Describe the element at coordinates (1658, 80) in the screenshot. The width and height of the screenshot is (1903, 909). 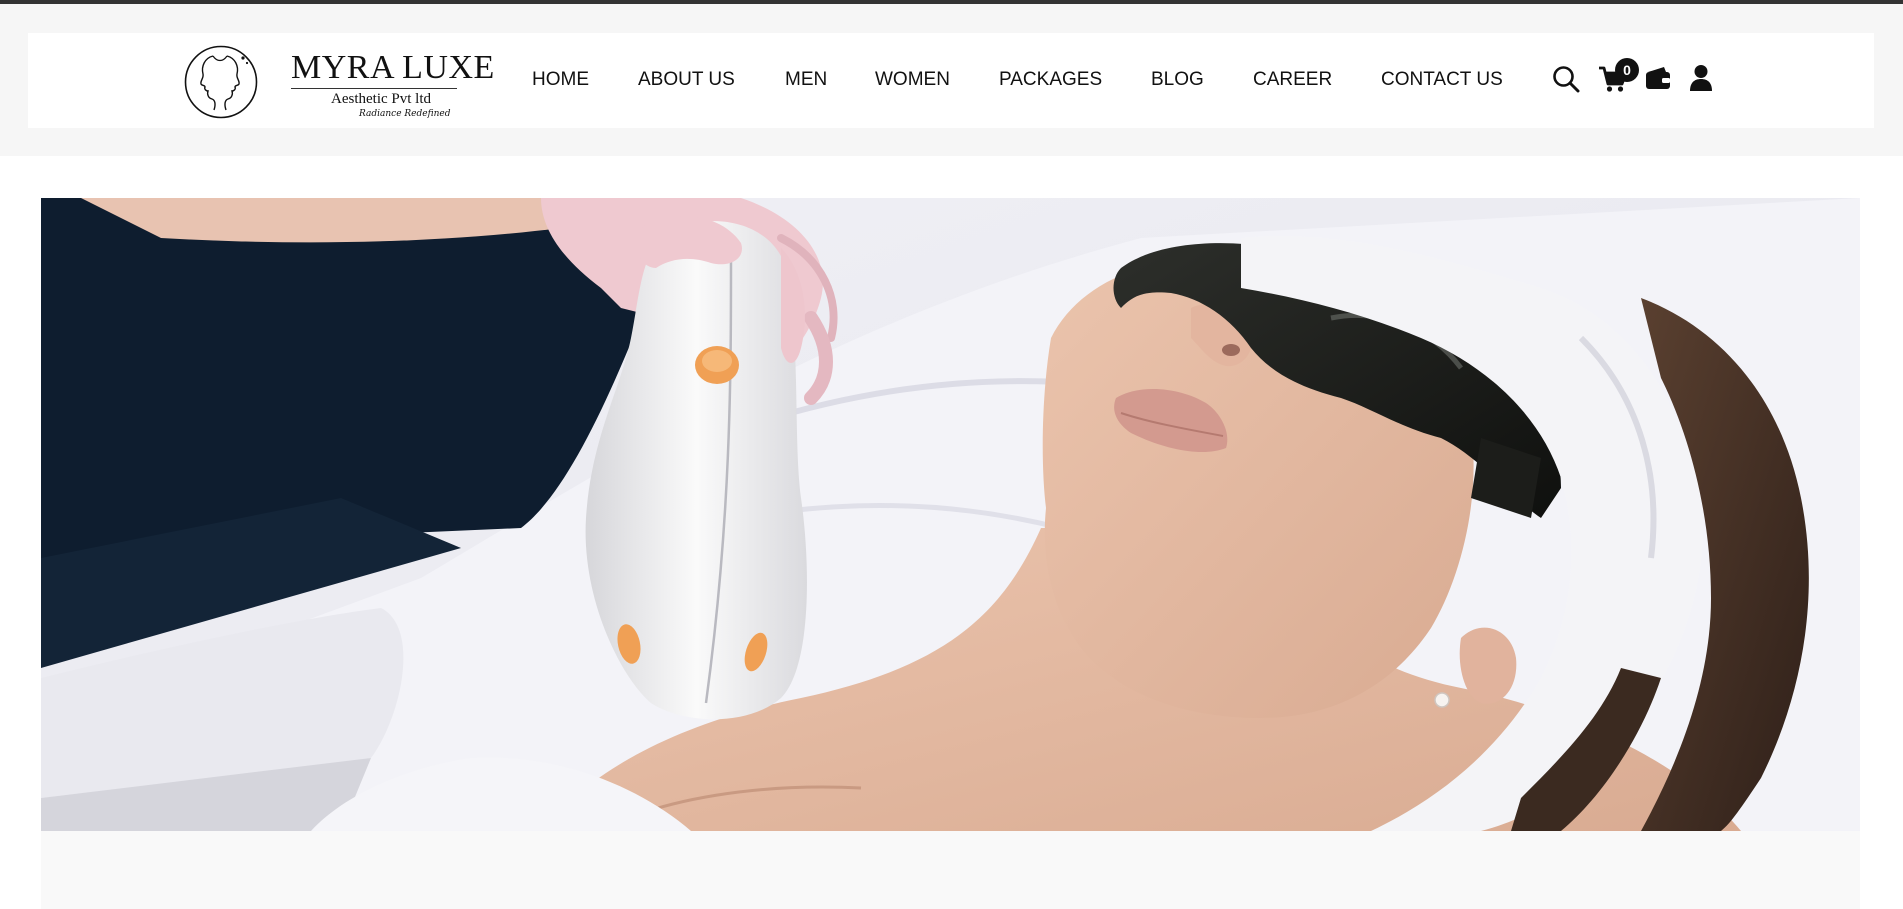
I see `wallet-icon` at that location.